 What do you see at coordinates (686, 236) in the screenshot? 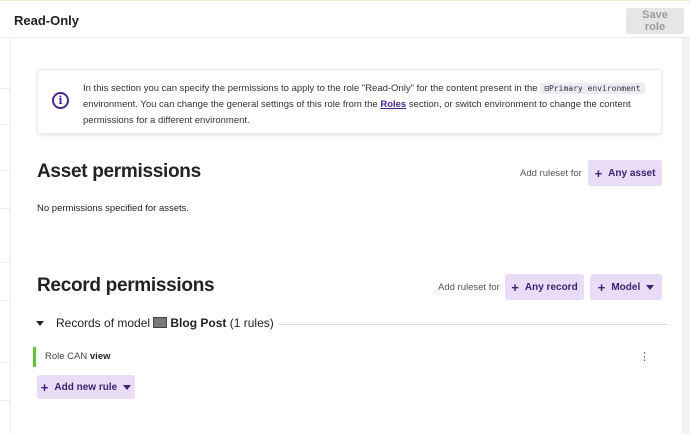
I see `scrollbar` at bounding box center [686, 236].